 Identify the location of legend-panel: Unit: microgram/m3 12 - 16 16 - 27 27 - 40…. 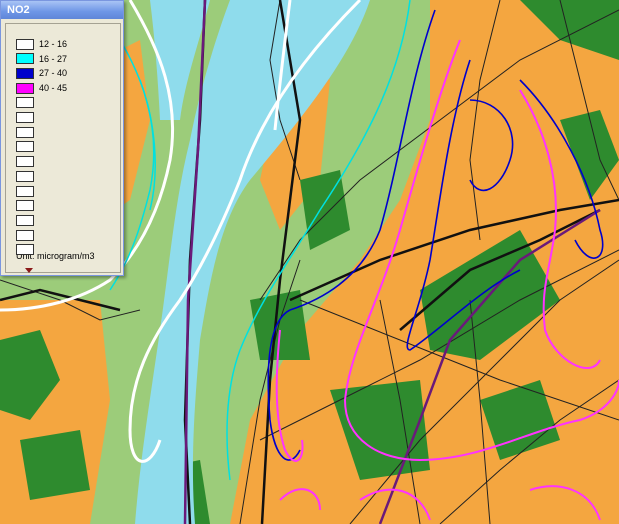
(63, 148).